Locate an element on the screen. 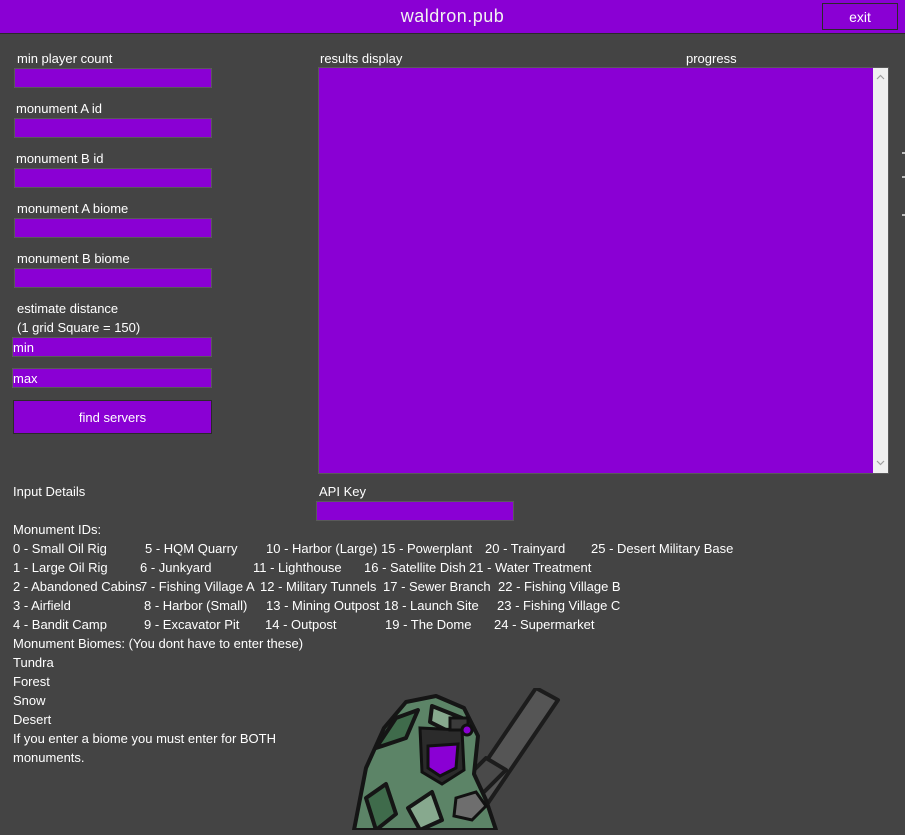 The width and height of the screenshot is (905, 835). monument-id-item: 10 - Harbor (Large) is located at coordinates (322, 548).